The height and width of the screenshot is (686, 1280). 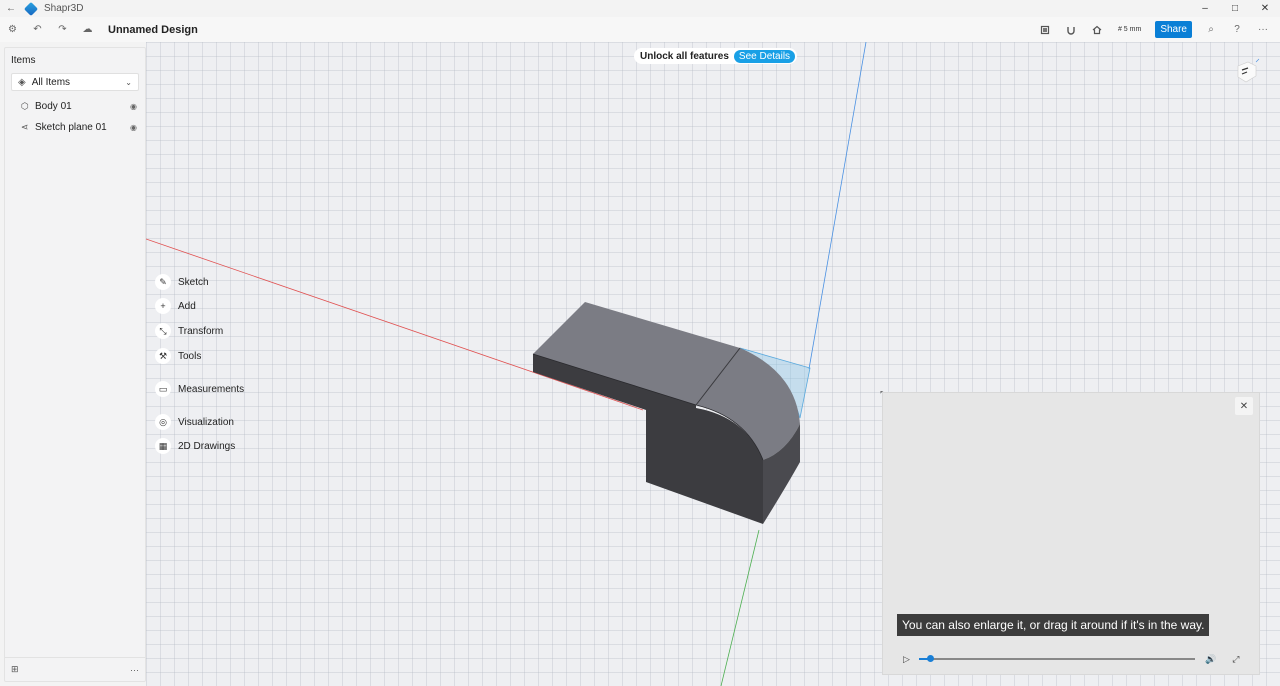 What do you see at coordinates (22, 82) in the screenshot?
I see `layers-icon: ◈` at bounding box center [22, 82].